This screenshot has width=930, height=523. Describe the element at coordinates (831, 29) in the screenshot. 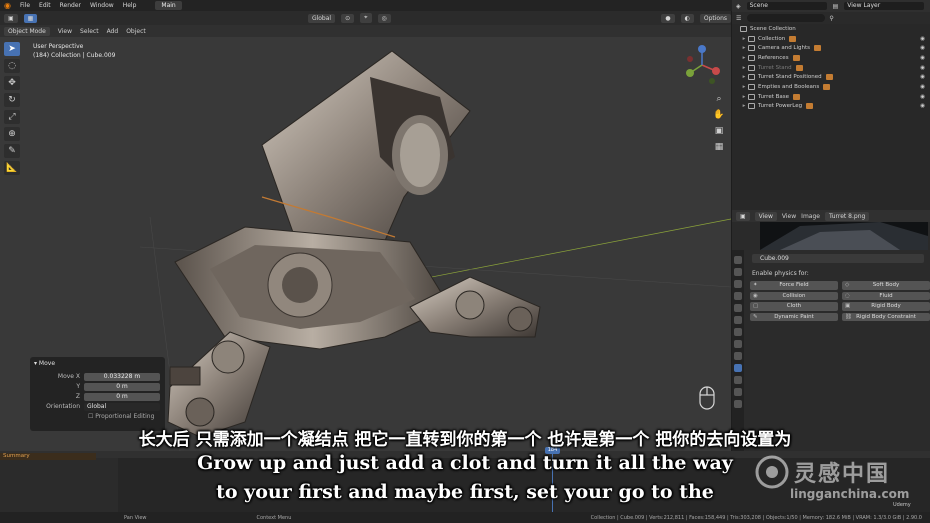

I see `outliner-root: Scene Collection` at that location.